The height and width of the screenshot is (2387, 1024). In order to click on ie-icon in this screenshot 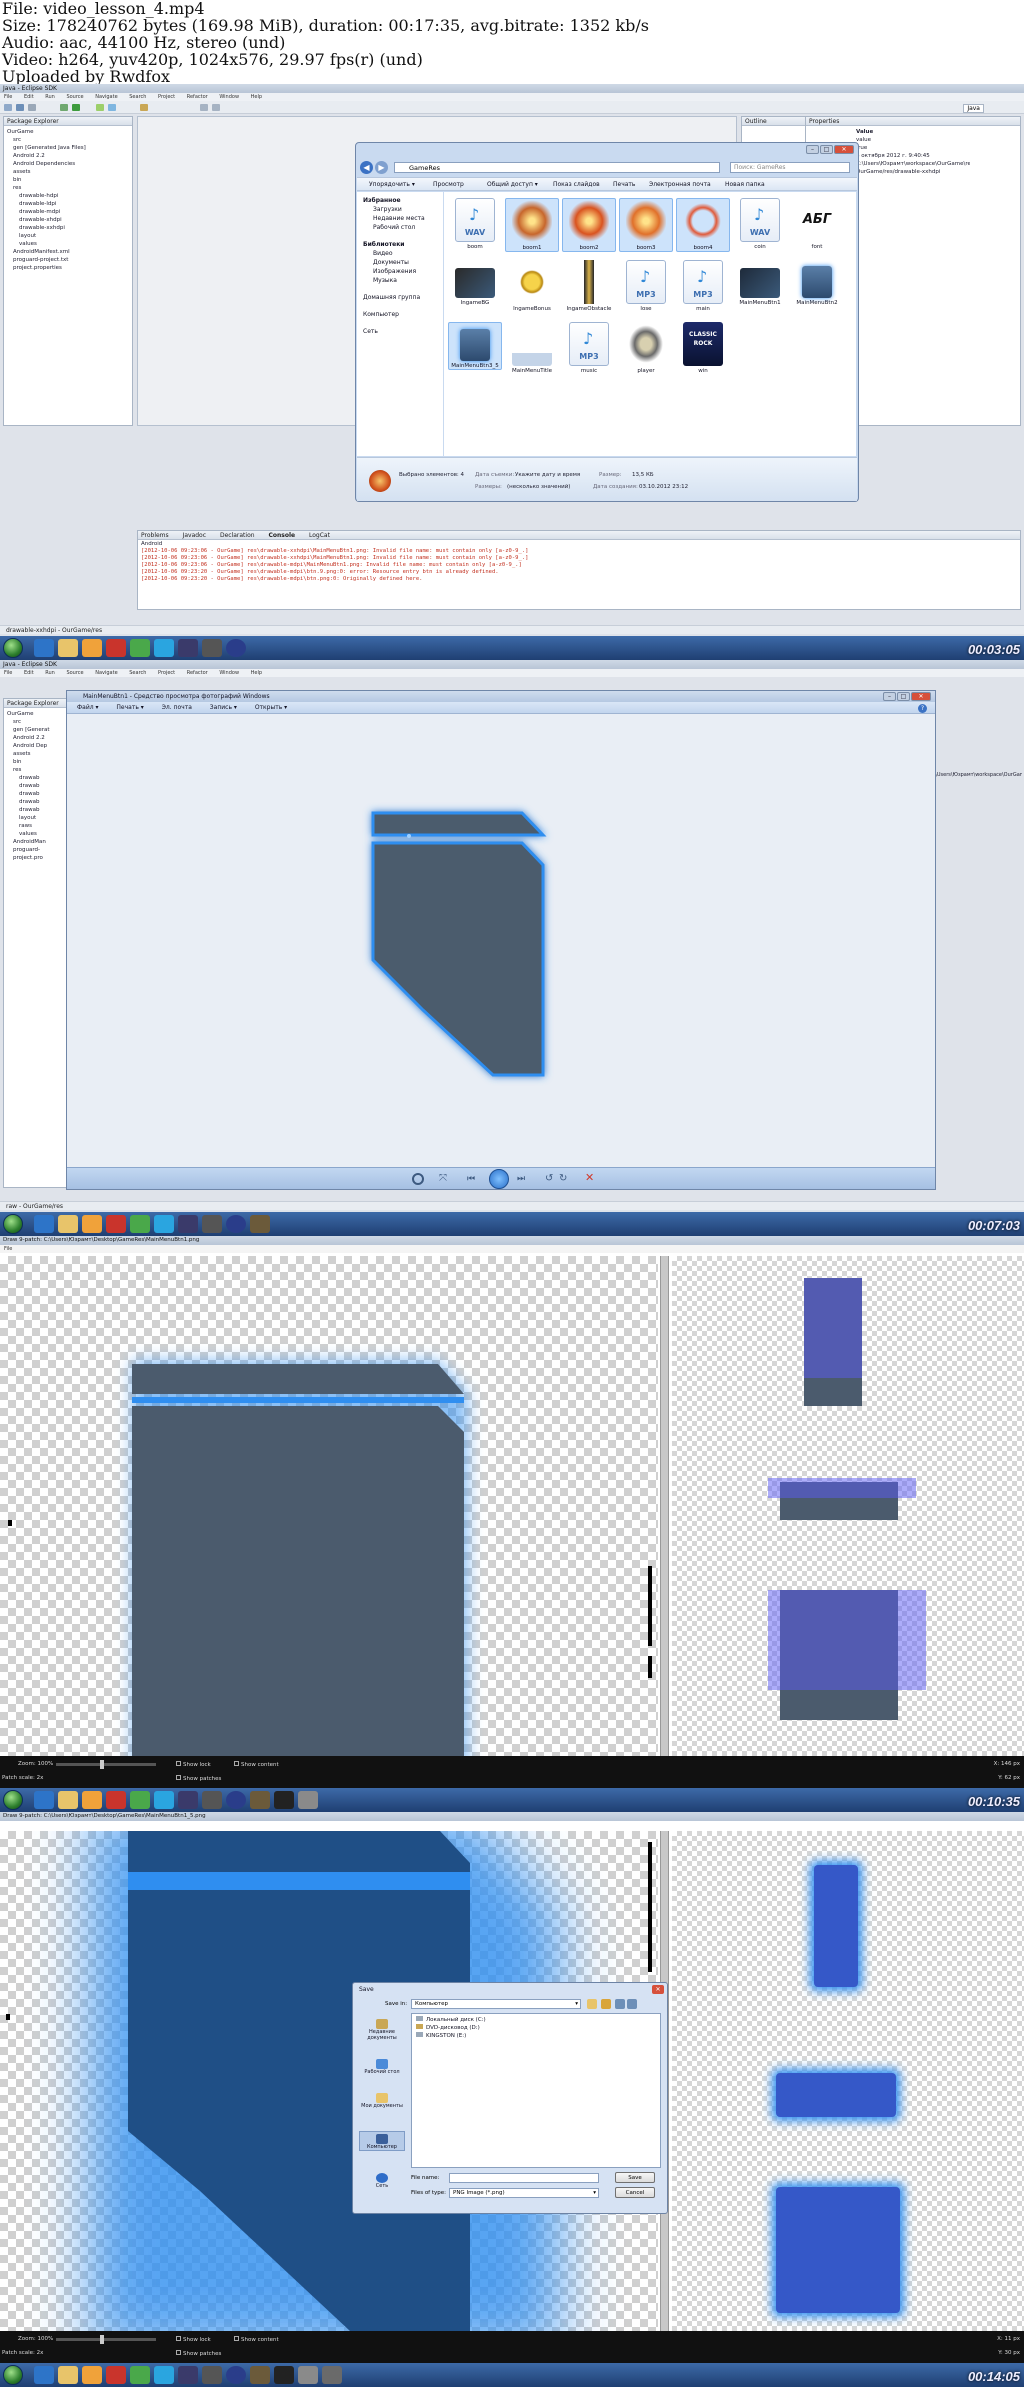, I will do `click(44, 1224)`.